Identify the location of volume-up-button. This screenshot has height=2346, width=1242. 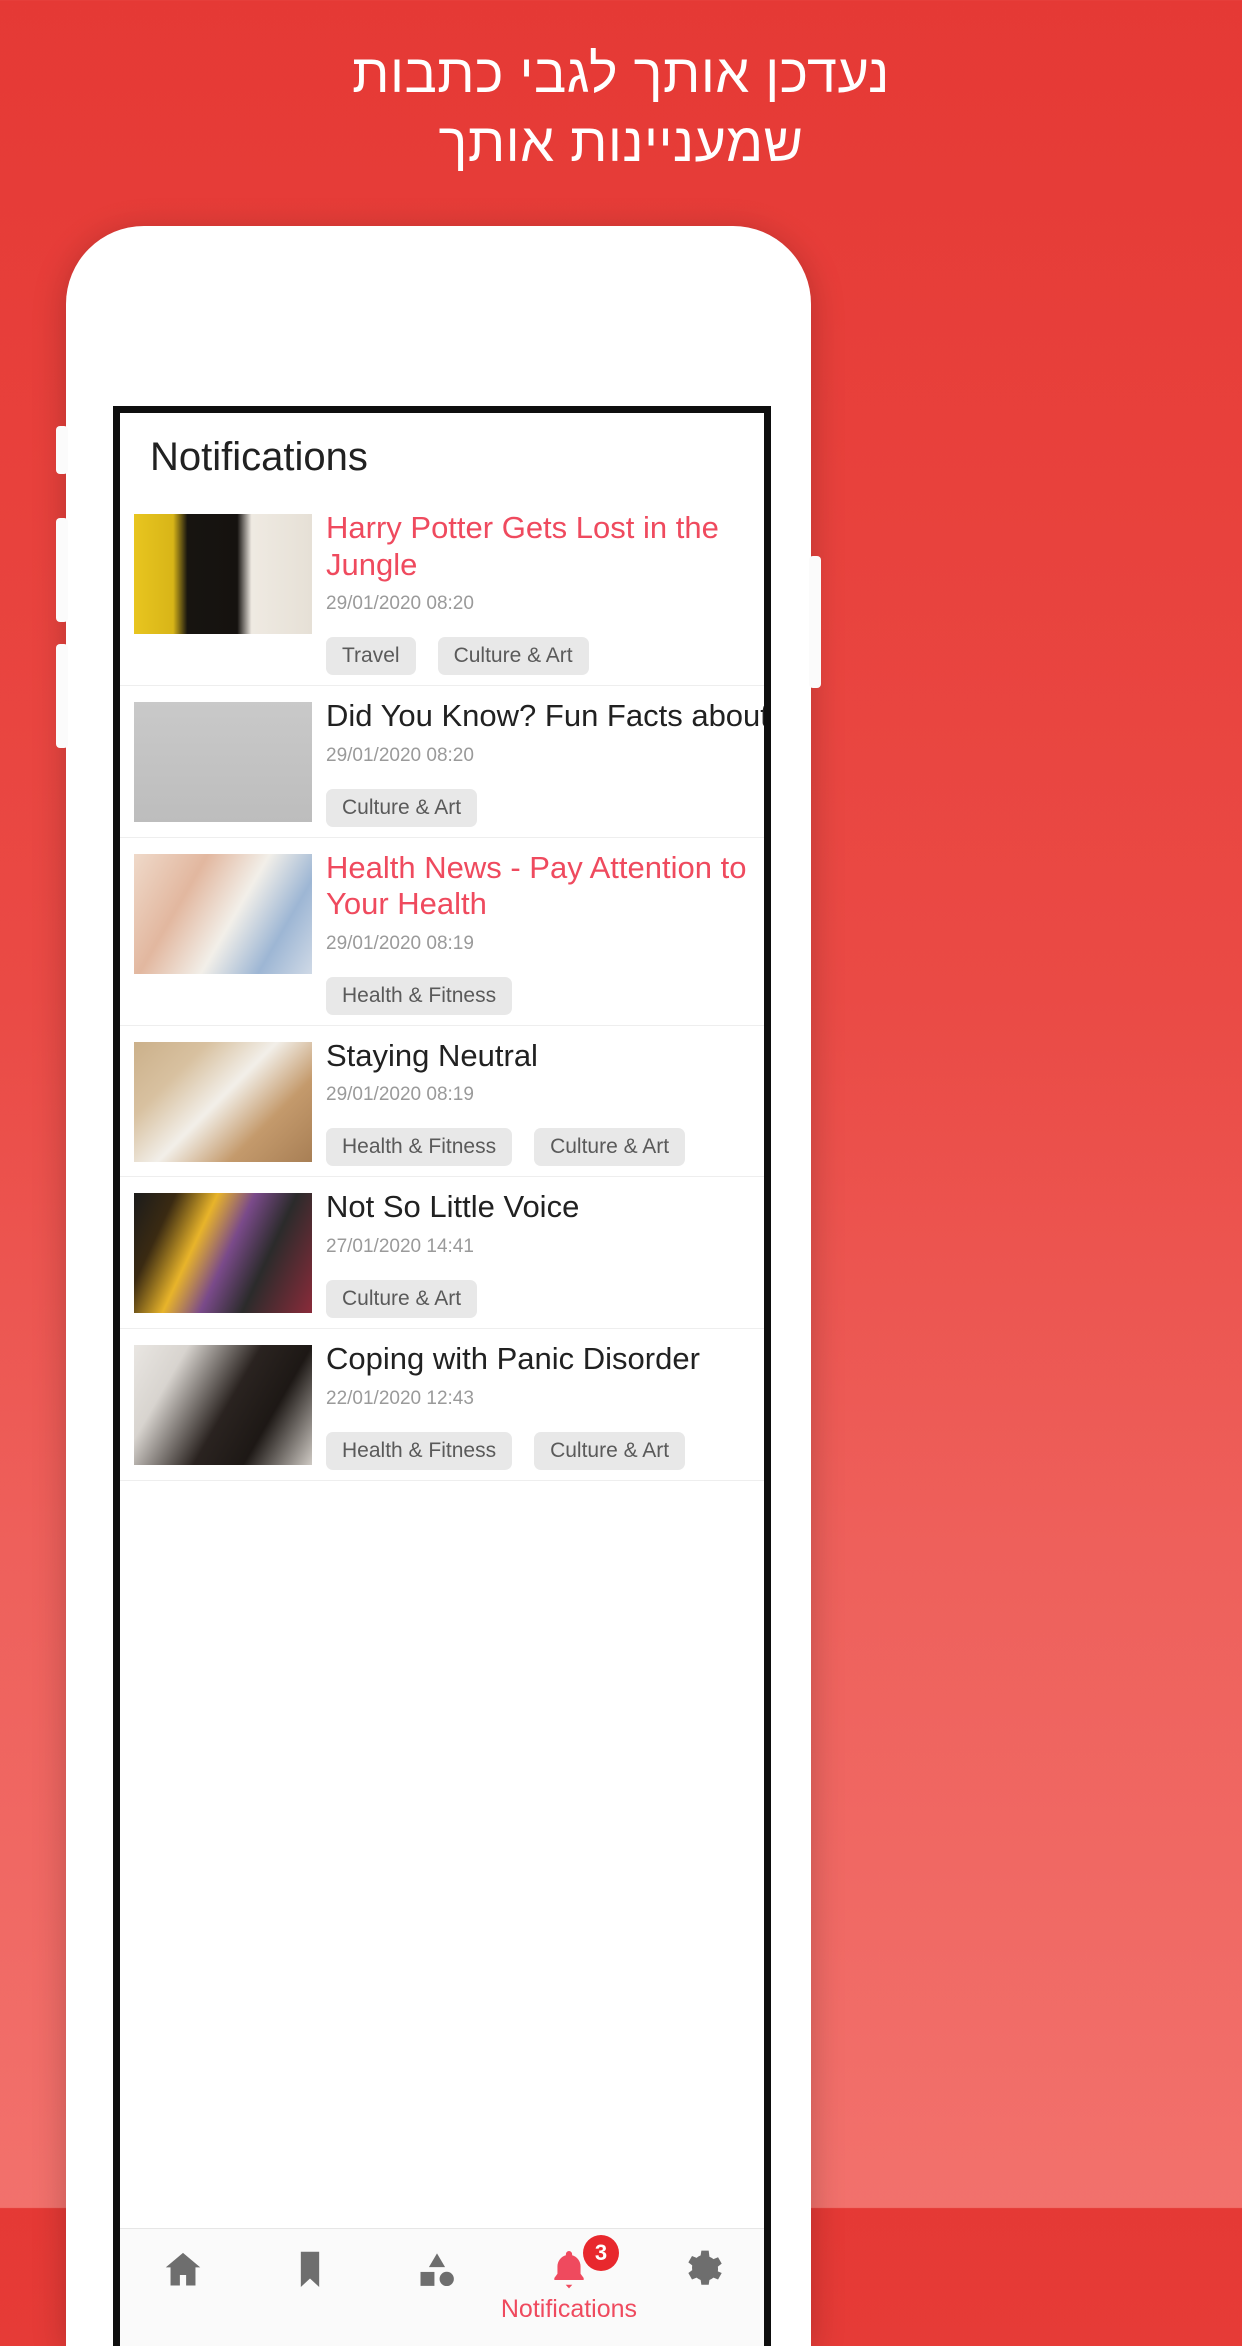
(62, 570).